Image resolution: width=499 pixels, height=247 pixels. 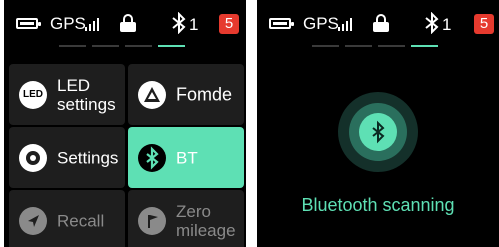 I want to click on tile-fomde: Fomde, so click(x=186, y=94).